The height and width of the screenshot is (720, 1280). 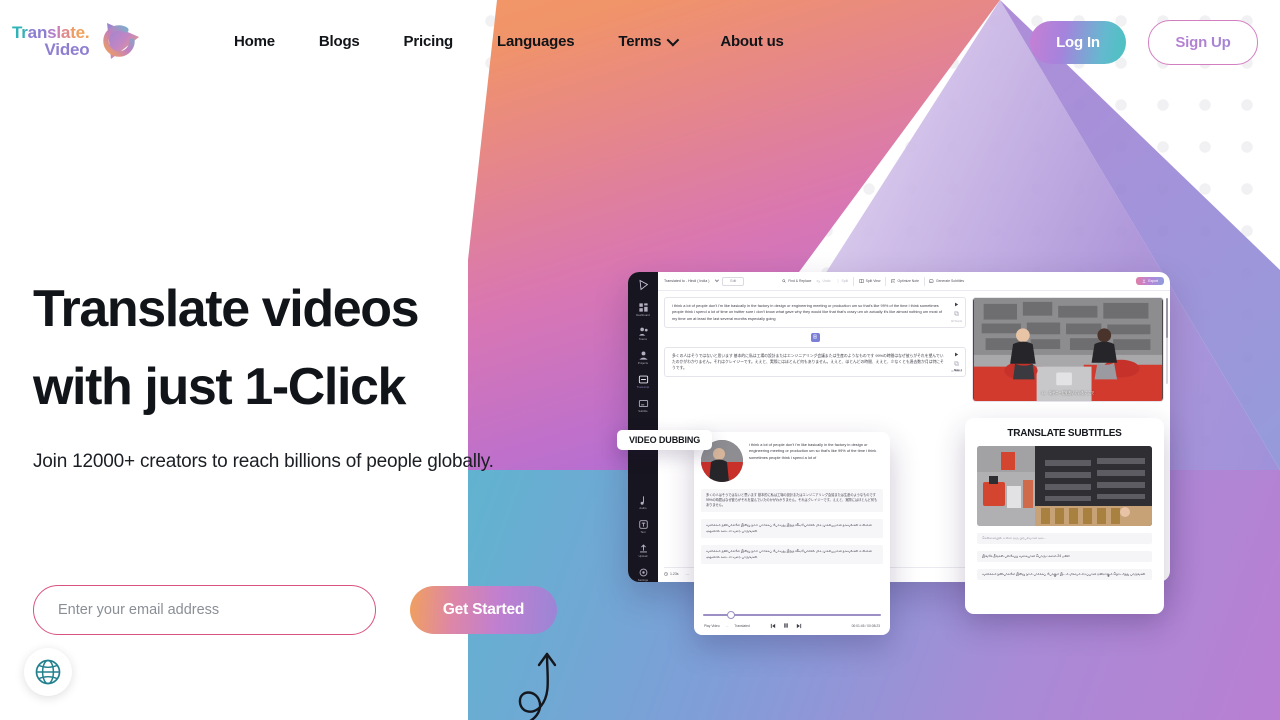 I want to click on sidebar-item-subtitle-label: Subtitle, so click(x=643, y=411).